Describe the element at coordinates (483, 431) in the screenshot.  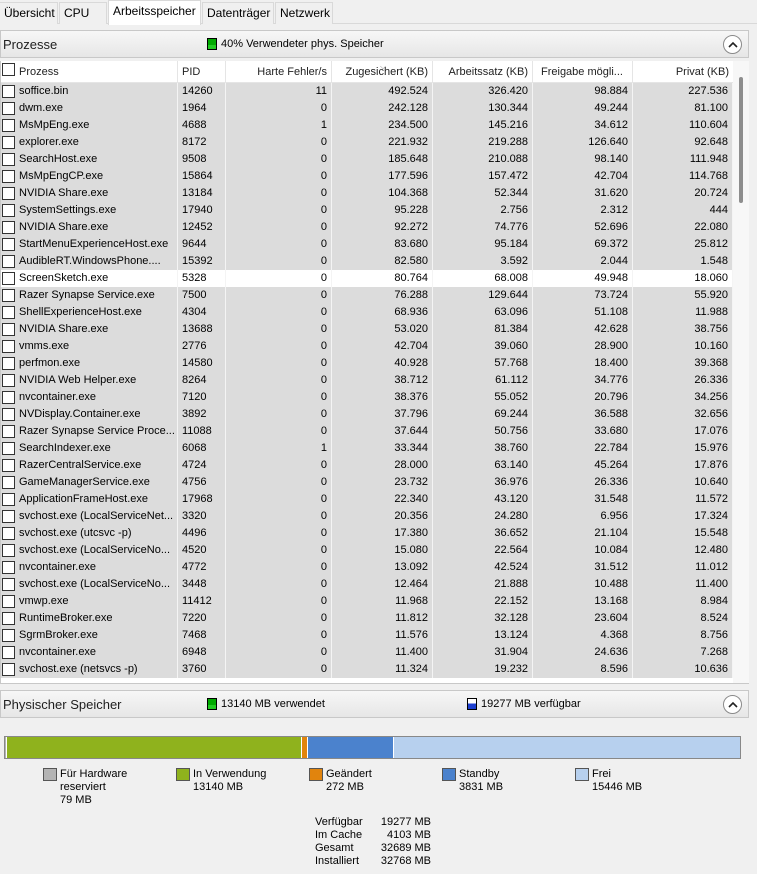
I see `cell-working-set: 50.756` at that location.